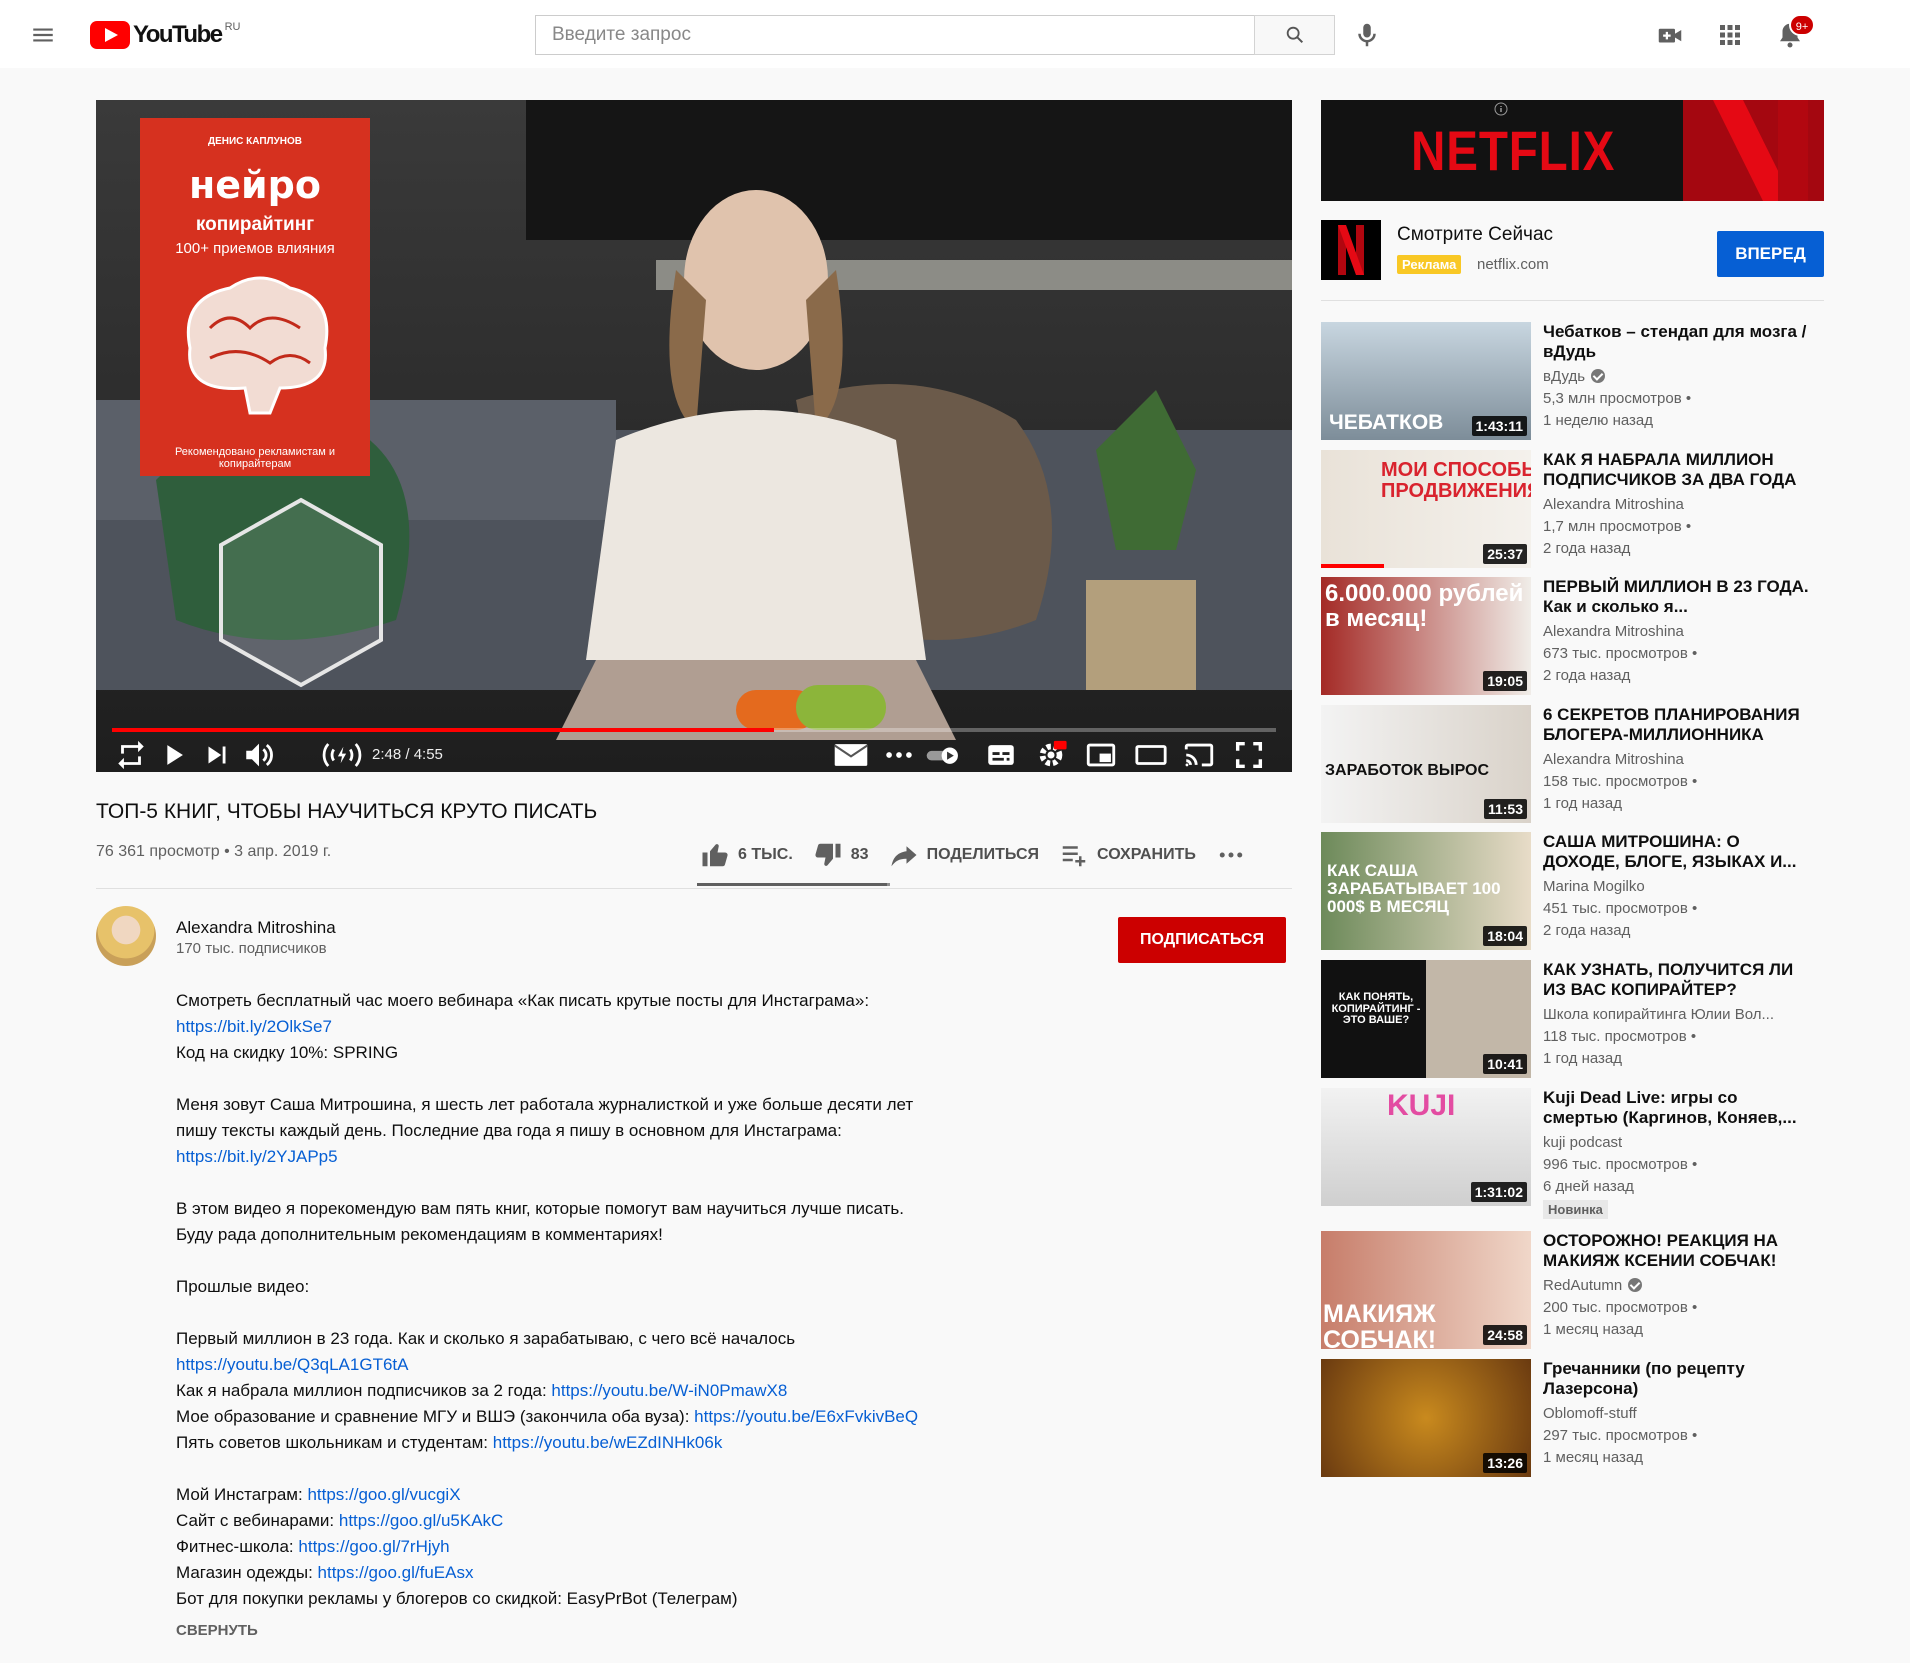 Image resolution: width=1910 pixels, height=1663 pixels. I want to click on add-to-playlist-icon, so click(1074, 856).